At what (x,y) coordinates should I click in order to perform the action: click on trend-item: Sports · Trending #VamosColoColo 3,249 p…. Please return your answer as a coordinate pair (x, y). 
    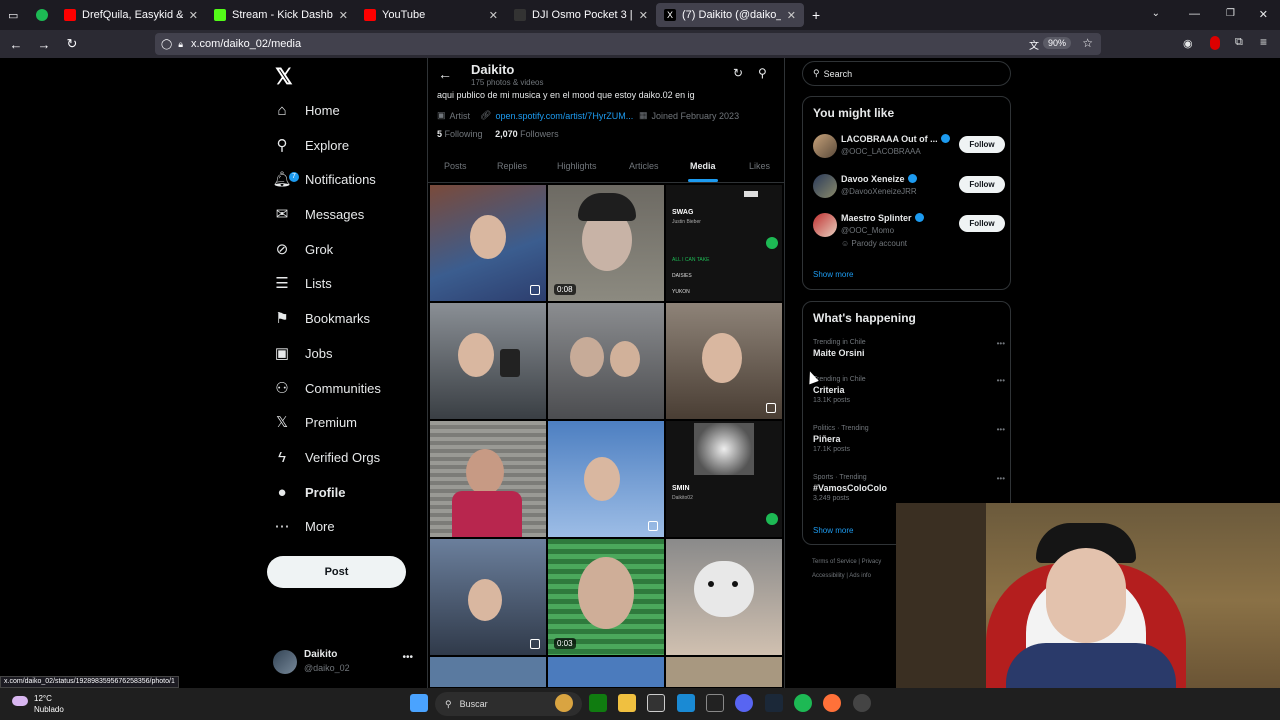
    Looking at the image, I should click on (909, 488).